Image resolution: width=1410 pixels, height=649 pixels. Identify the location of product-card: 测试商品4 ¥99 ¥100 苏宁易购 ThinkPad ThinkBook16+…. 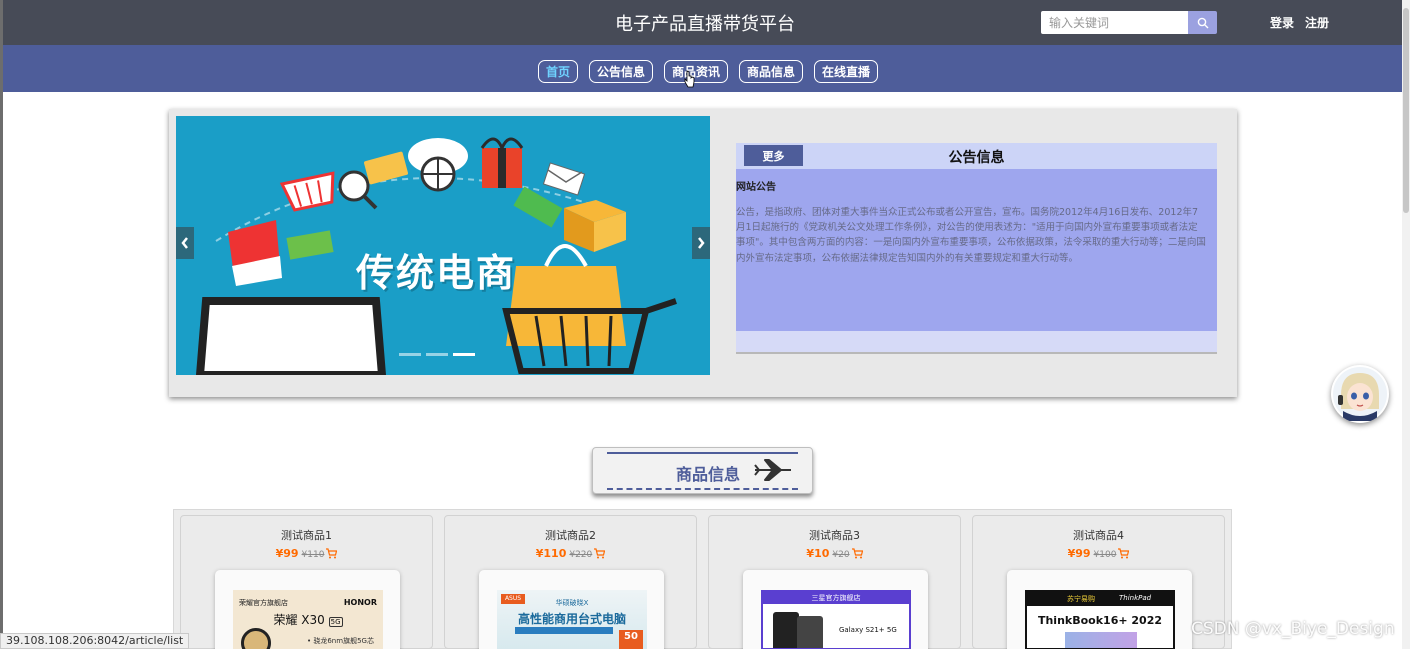
(1098, 582).